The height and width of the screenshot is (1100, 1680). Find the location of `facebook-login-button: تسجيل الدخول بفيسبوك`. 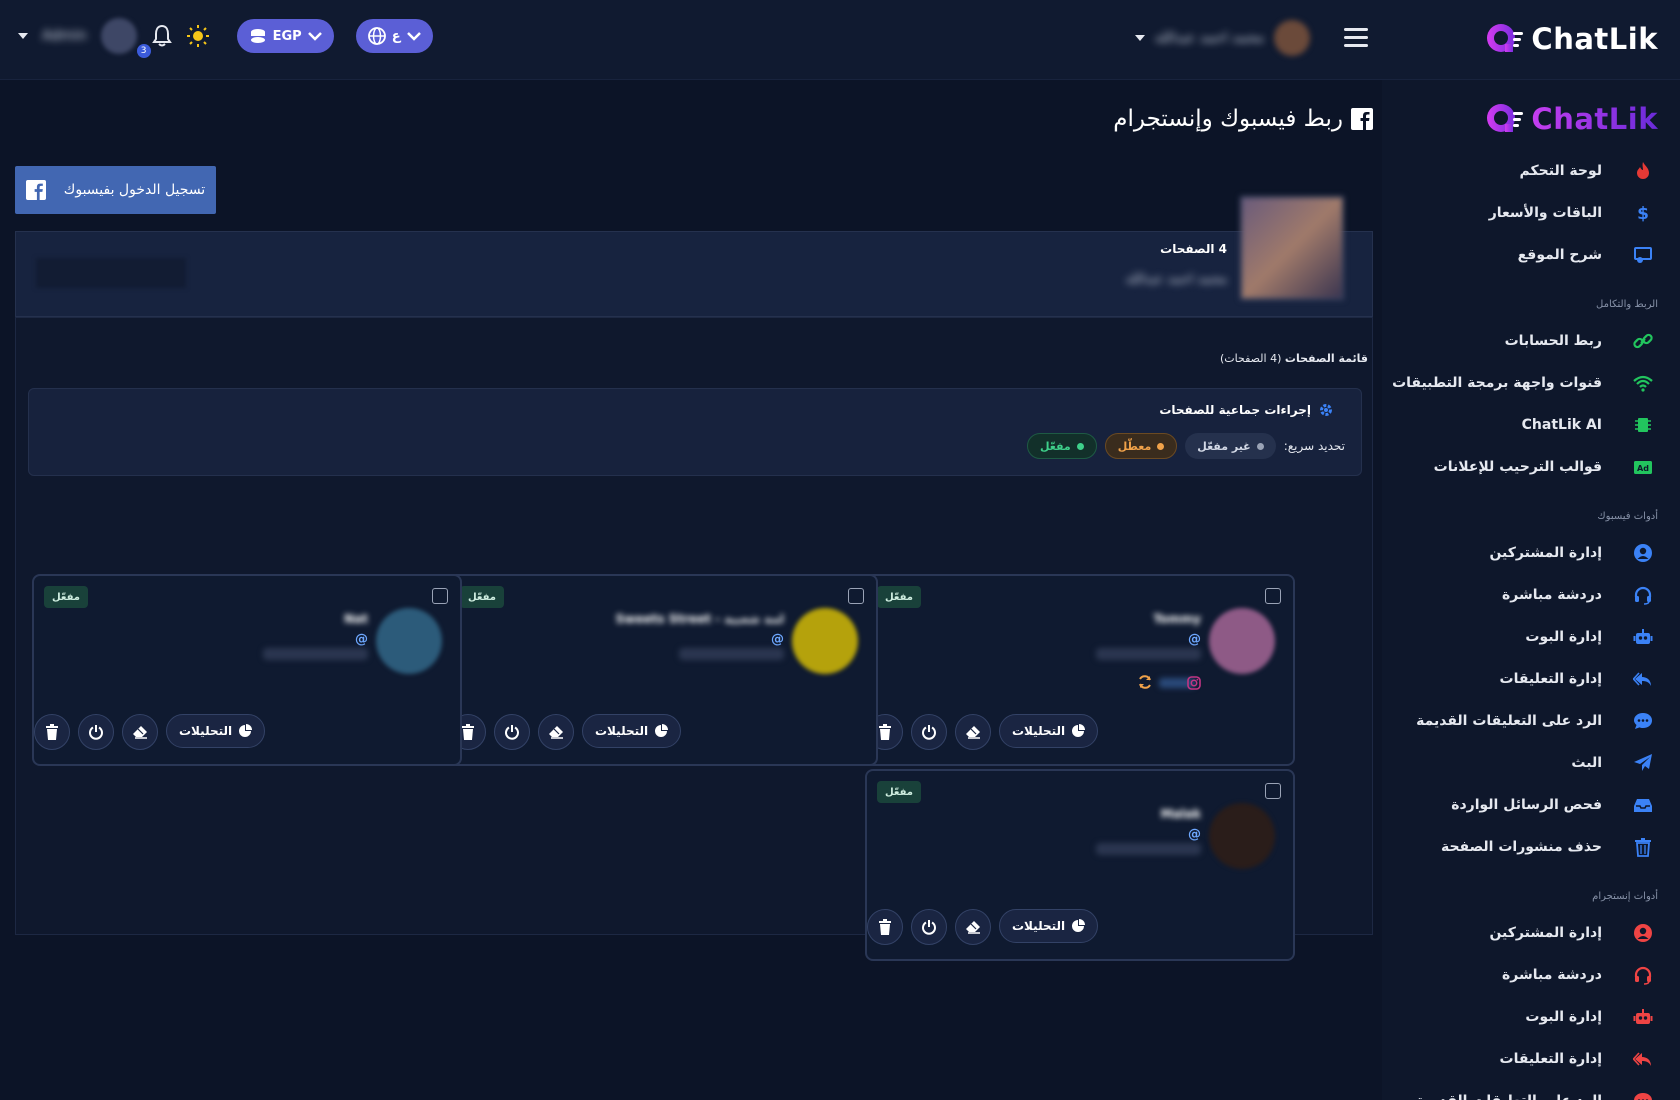

facebook-login-button: تسجيل الدخول بفيسبوك is located at coordinates (115, 190).